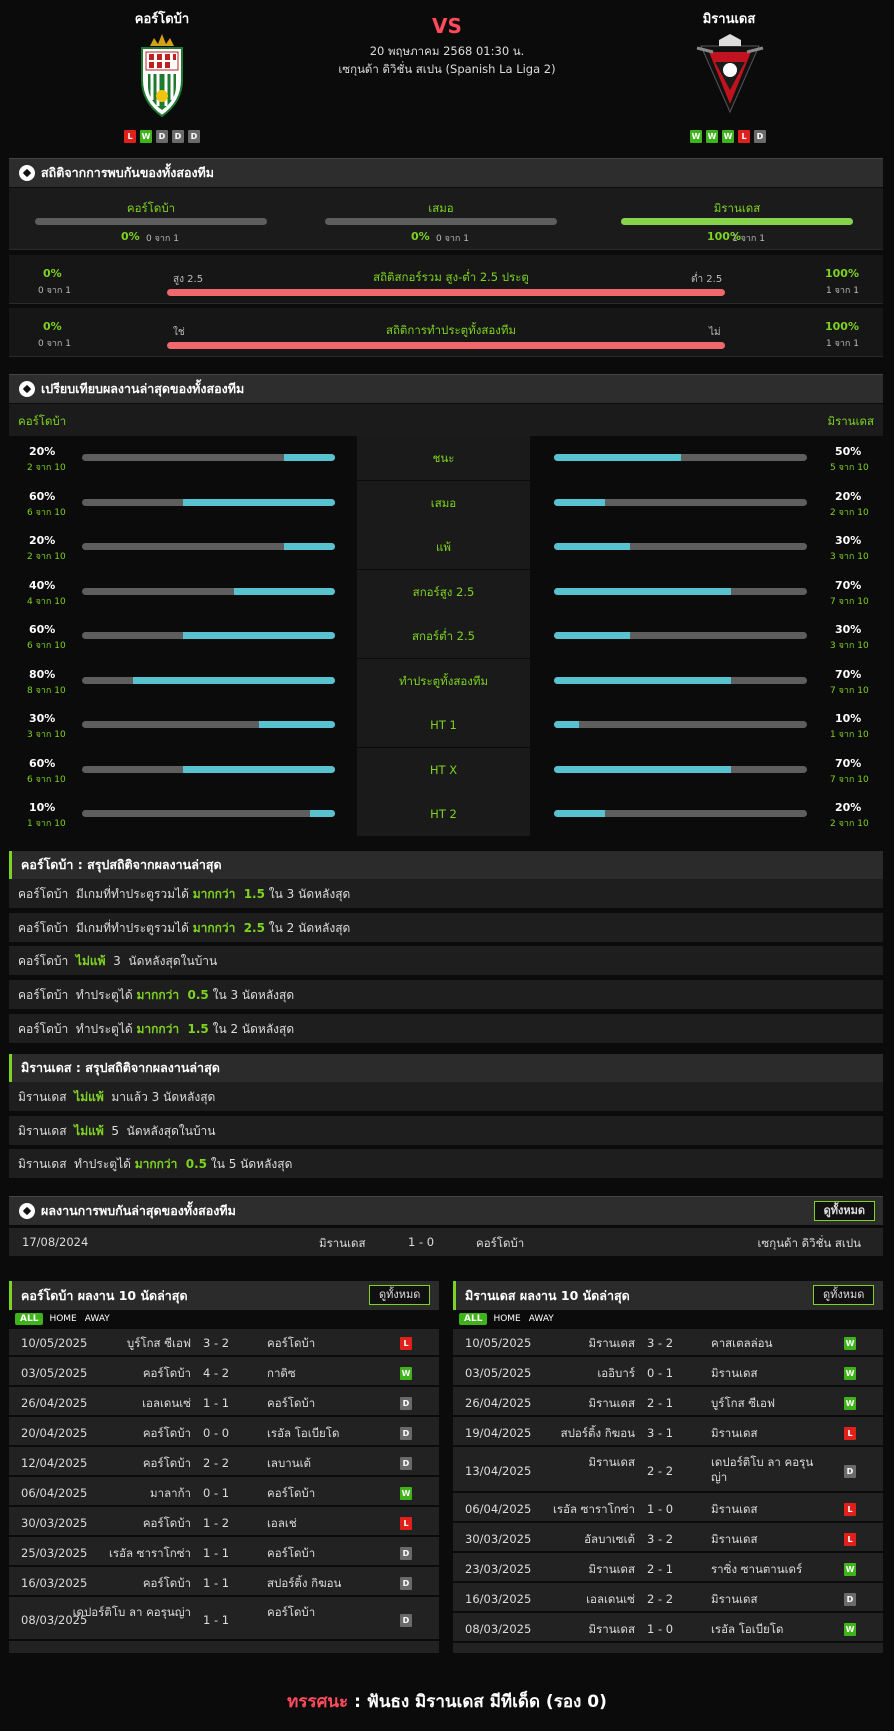  What do you see at coordinates (844, 1211) in the screenshot?
I see `h2h-view-all-button: ดูทั้งหมด` at bounding box center [844, 1211].